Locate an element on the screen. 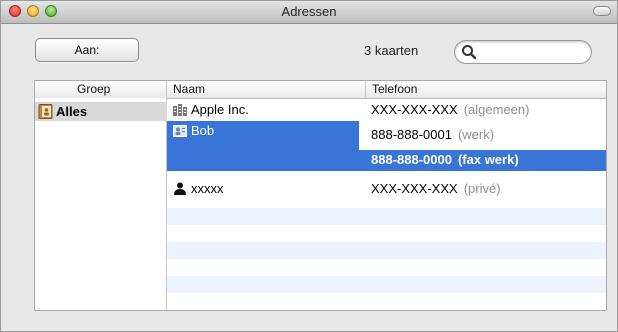  toolbar-toggle-button is located at coordinates (602, 11).